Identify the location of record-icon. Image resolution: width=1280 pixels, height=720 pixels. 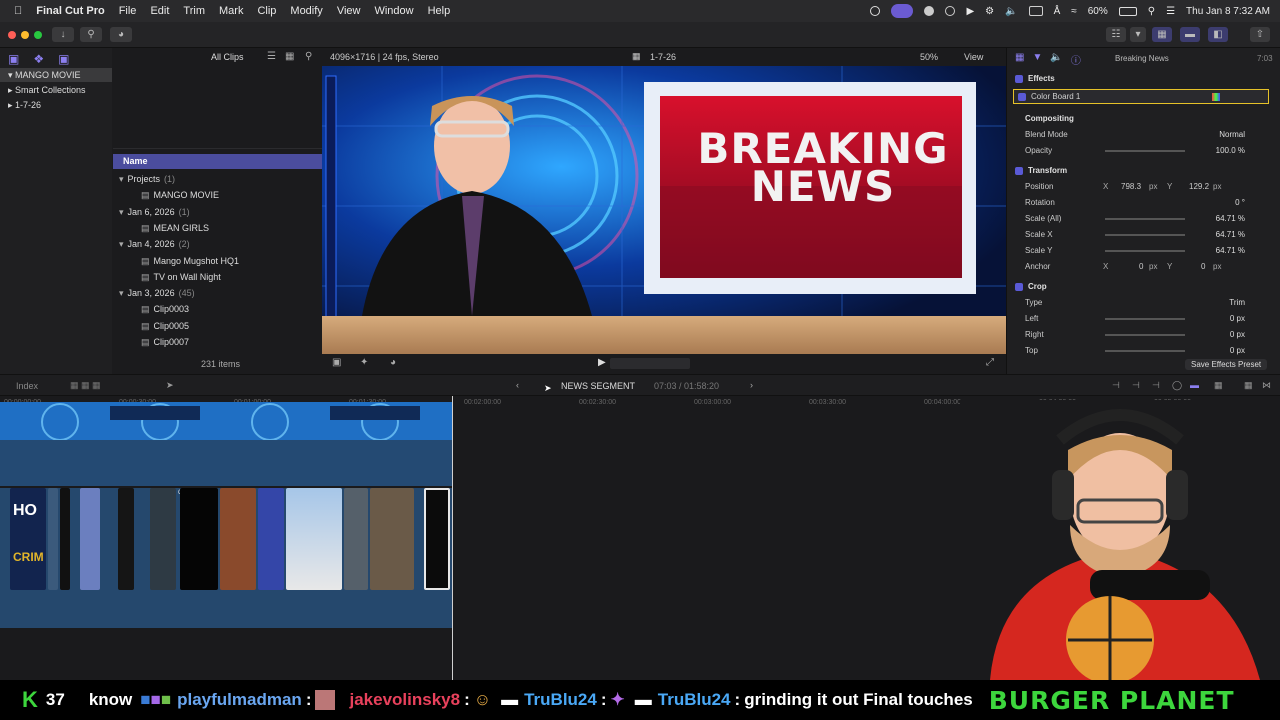
(875, 11).